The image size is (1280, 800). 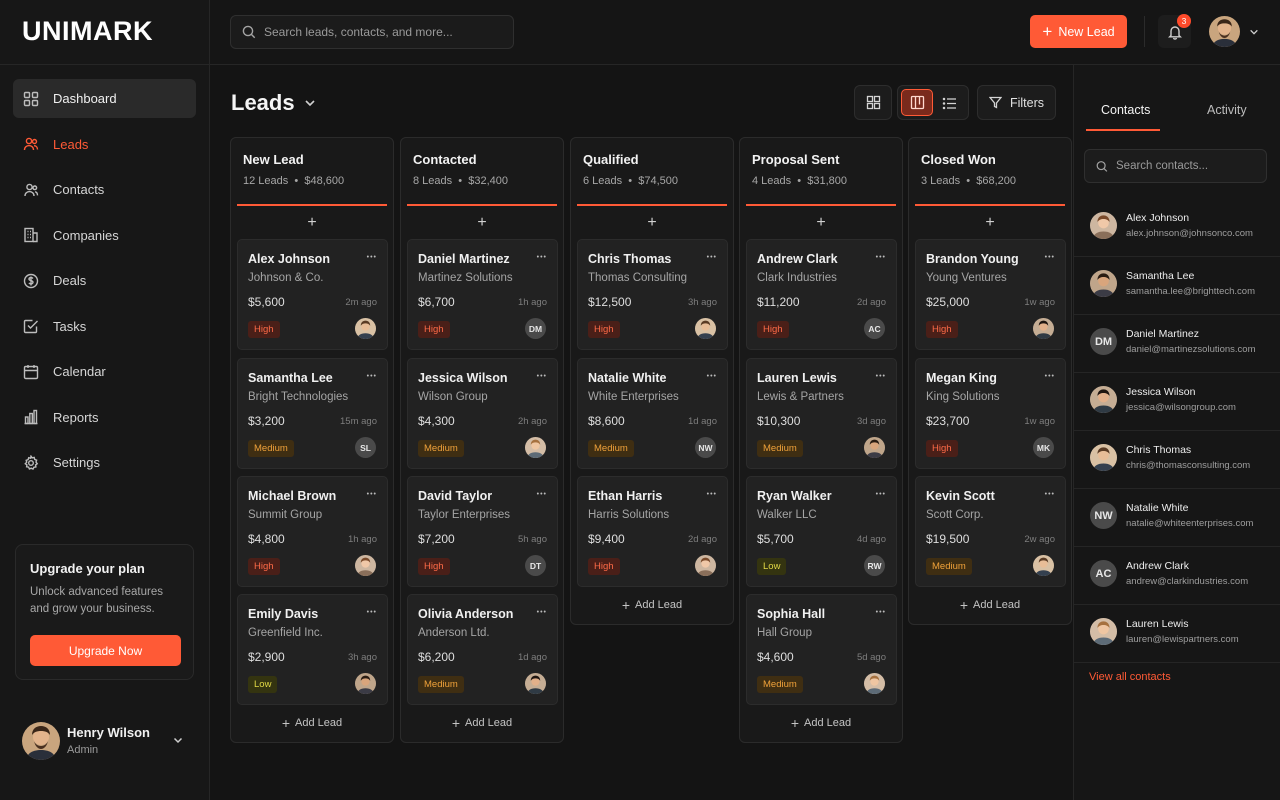 What do you see at coordinates (1177, 228) in the screenshot?
I see `contact-list-item: Alex Johnson alex.johnson@johnsonco.com` at bounding box center [1177, 228].